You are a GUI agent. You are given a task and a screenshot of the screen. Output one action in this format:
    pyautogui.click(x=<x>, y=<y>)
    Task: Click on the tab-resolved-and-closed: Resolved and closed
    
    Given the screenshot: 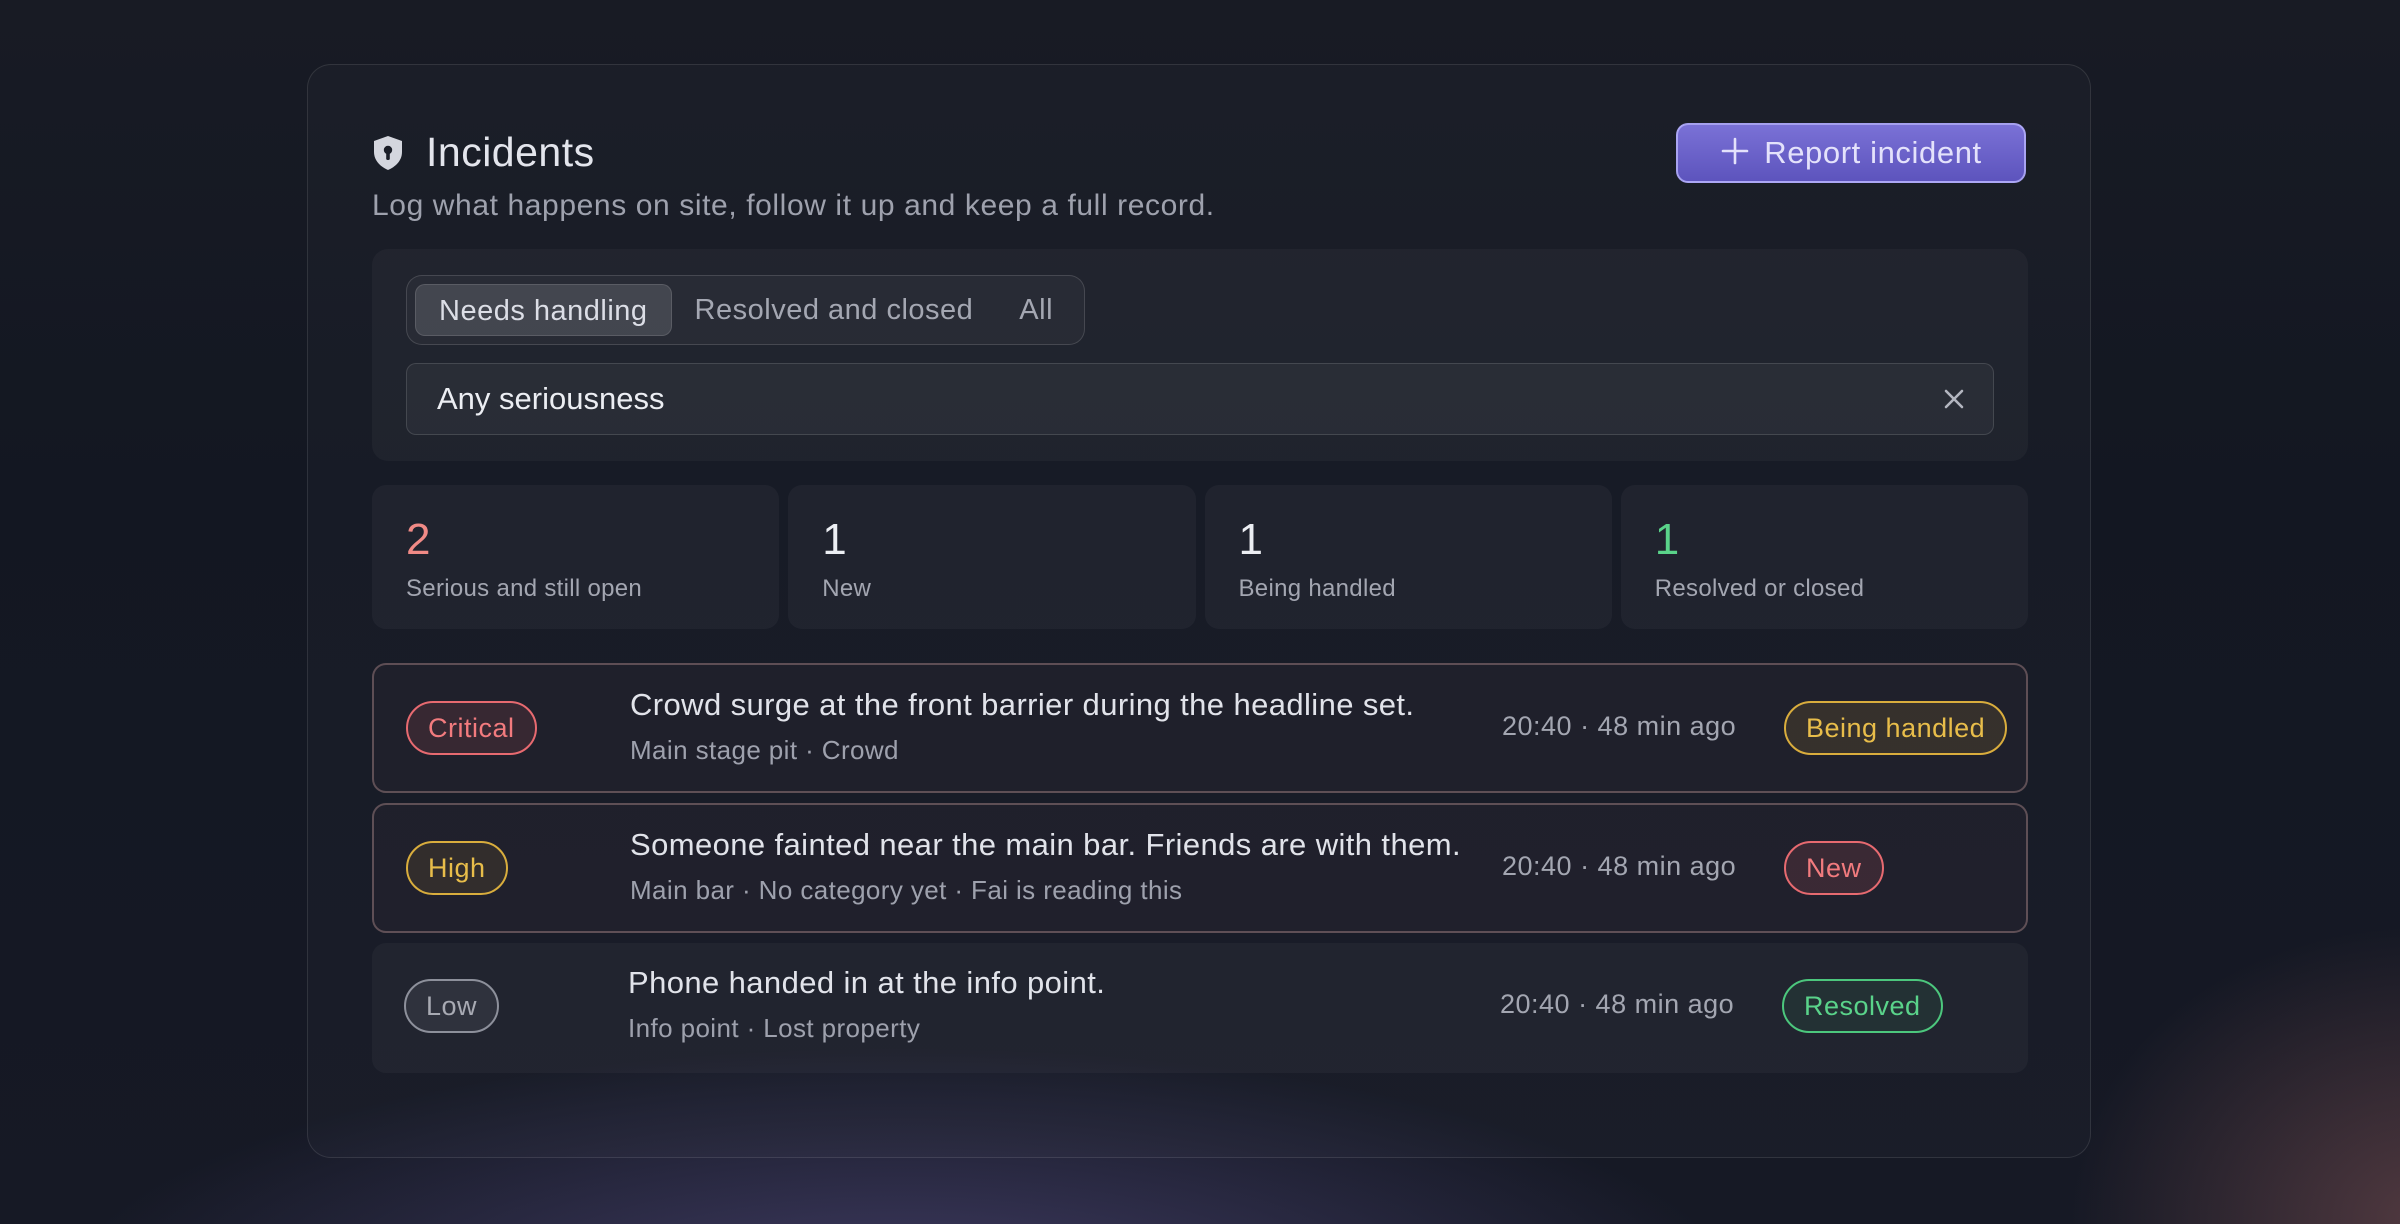 What is the action you would take?
    pyautogui.click(x=834, y=310)
    